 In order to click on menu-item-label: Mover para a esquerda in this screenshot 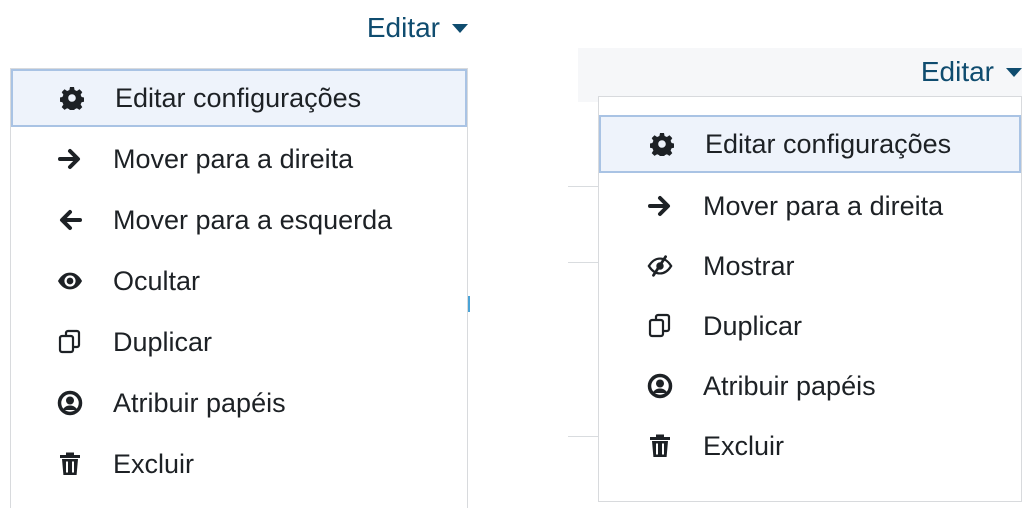, I will do `click(253, 219)`.